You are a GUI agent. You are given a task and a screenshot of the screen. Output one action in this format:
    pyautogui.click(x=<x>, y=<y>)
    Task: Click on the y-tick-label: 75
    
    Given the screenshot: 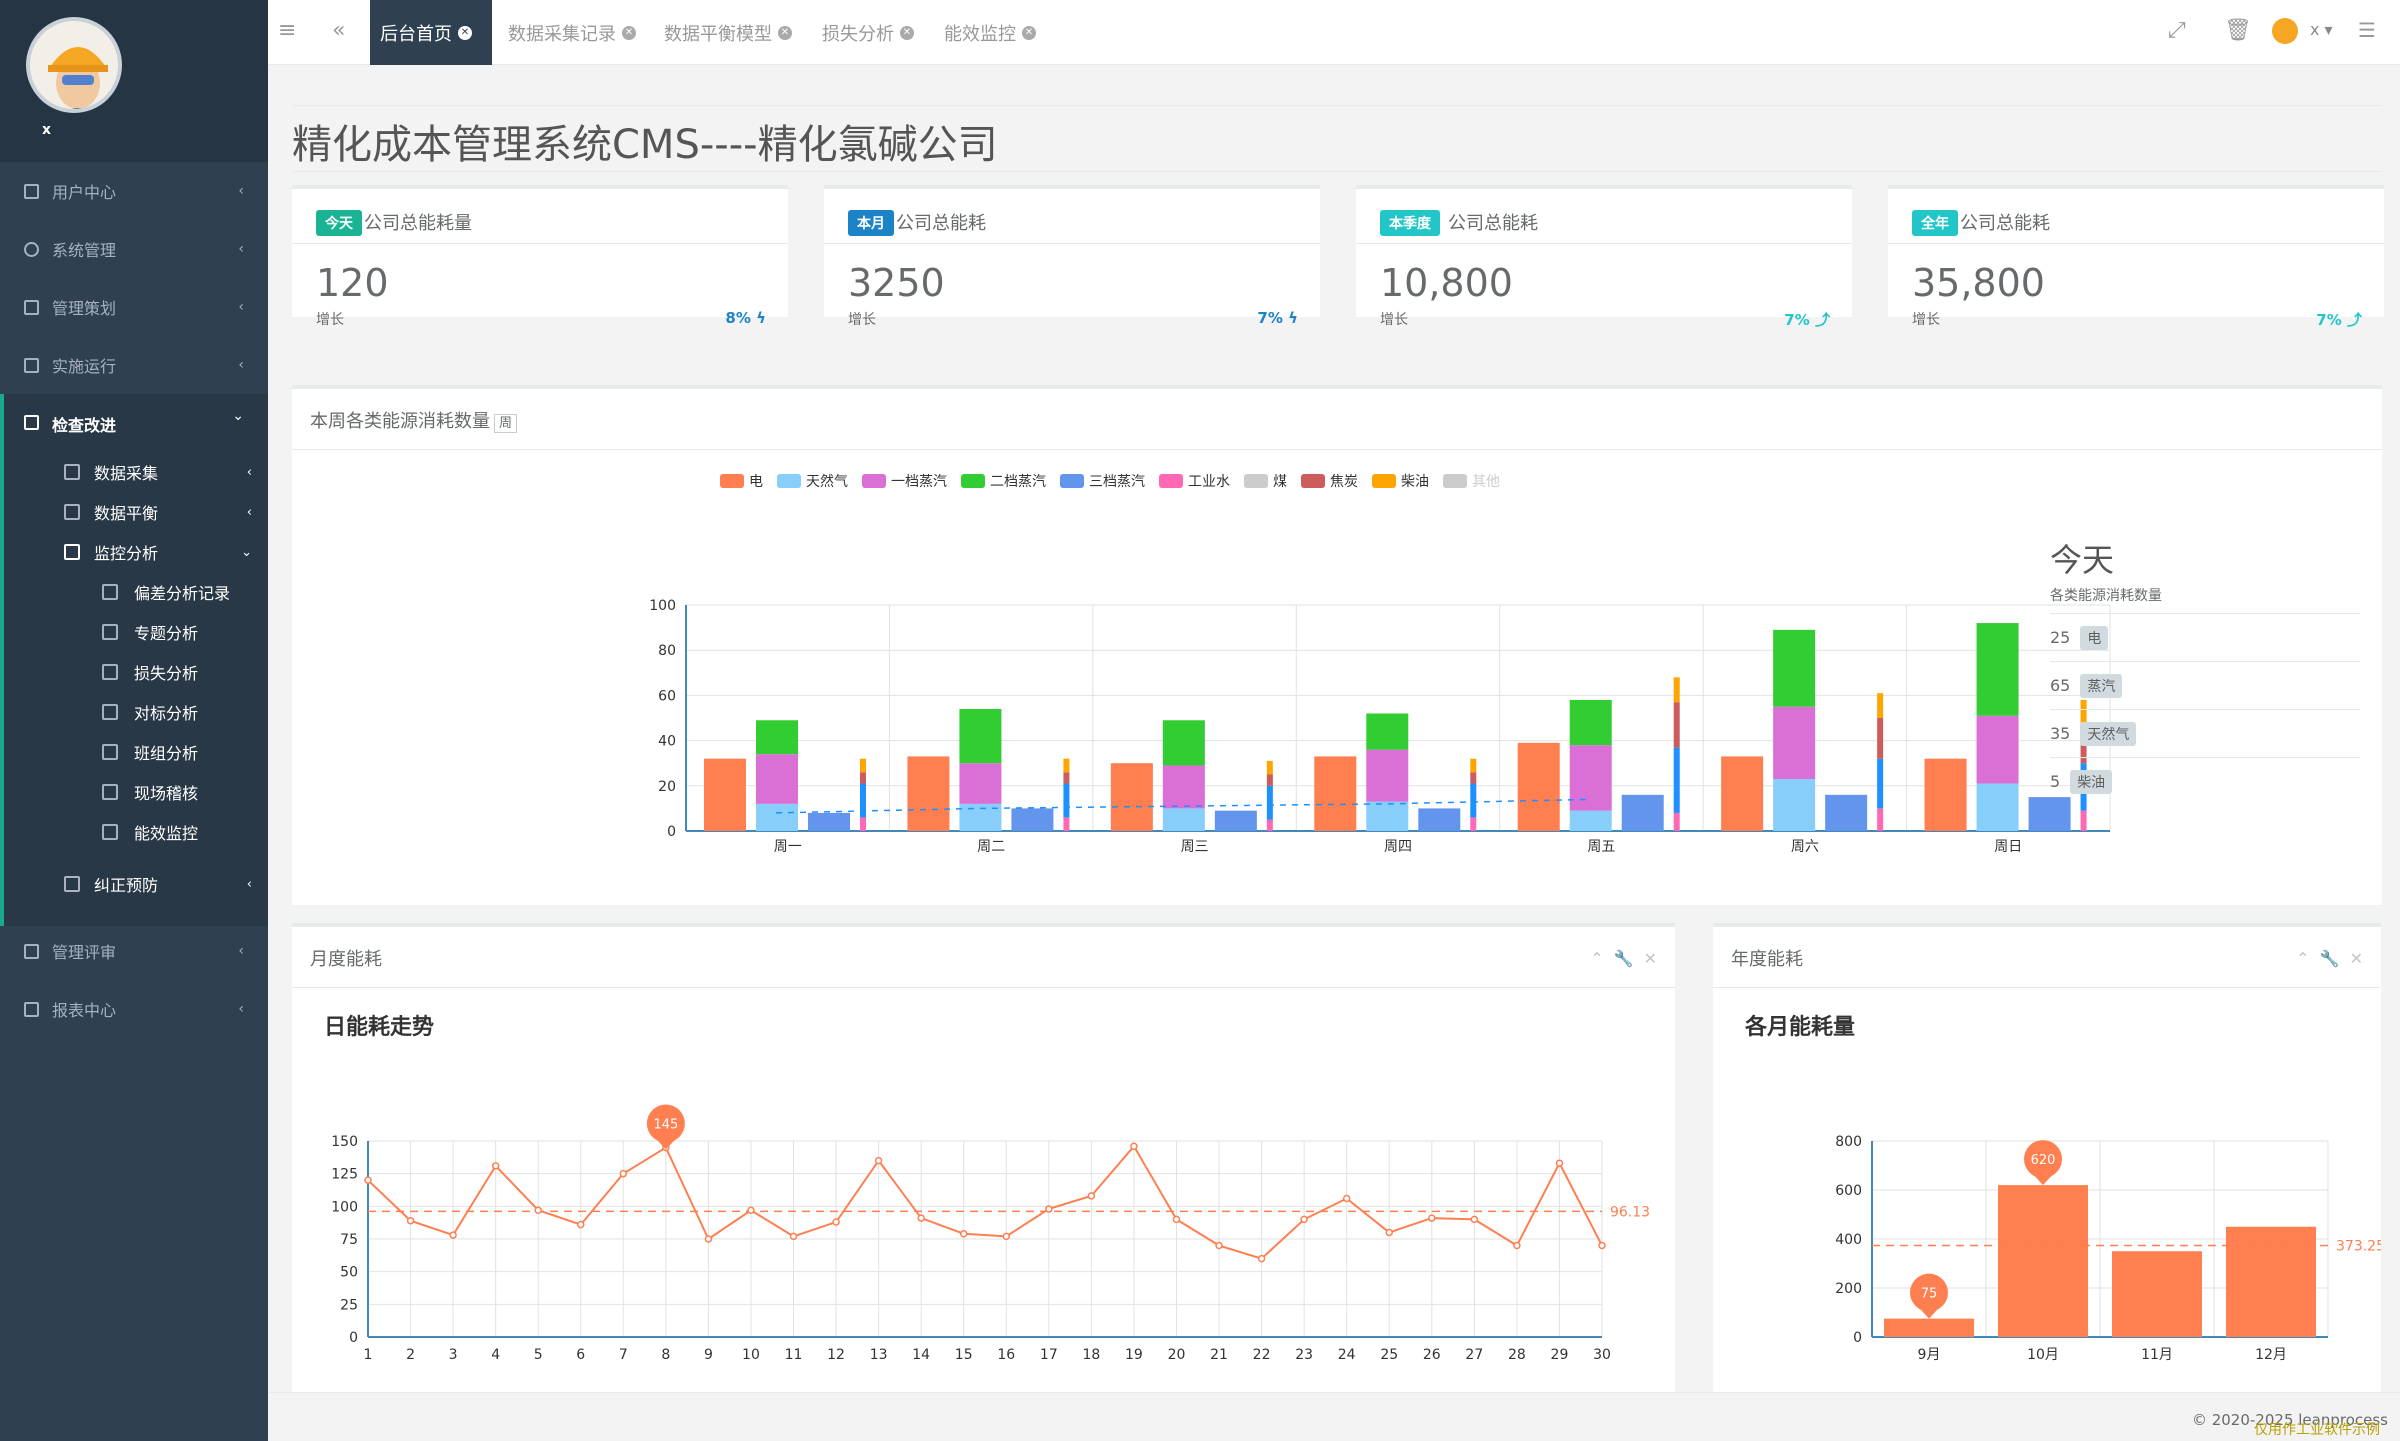 What is the action you would take?
    pyautogui.click(x=349, y=1240)
    